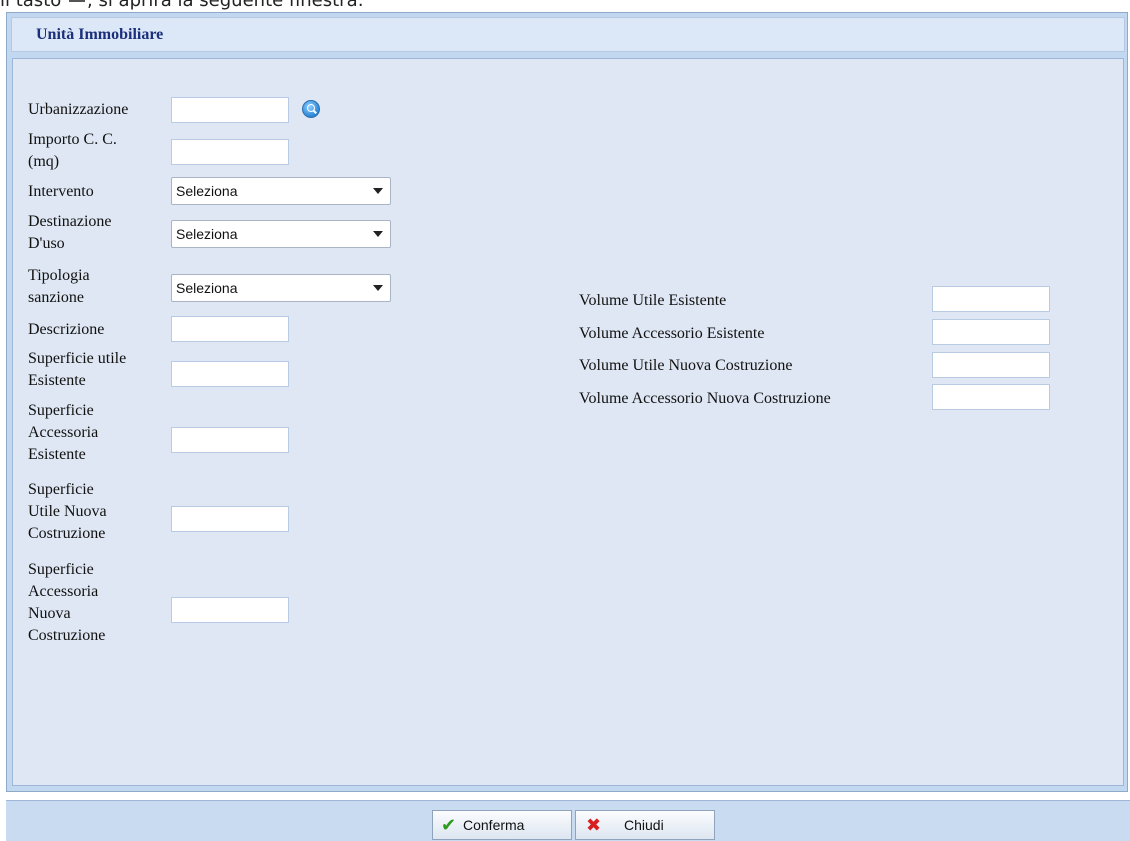 The width and height of the screenshot is (1130, 841). I want to click on sup-utile-nuova-line2: Utile Nuova, so click(67, 511).